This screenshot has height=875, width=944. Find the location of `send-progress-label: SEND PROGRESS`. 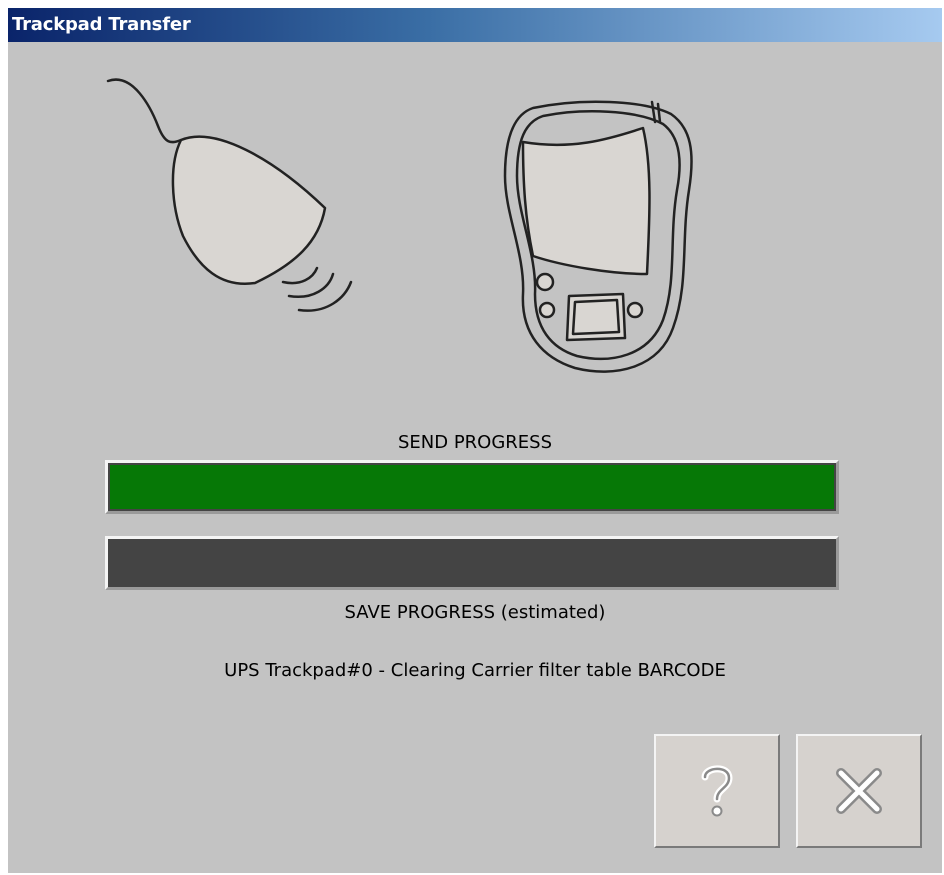

send-progress-label: SEND PROGRESS is located at coordinates (475, 442).